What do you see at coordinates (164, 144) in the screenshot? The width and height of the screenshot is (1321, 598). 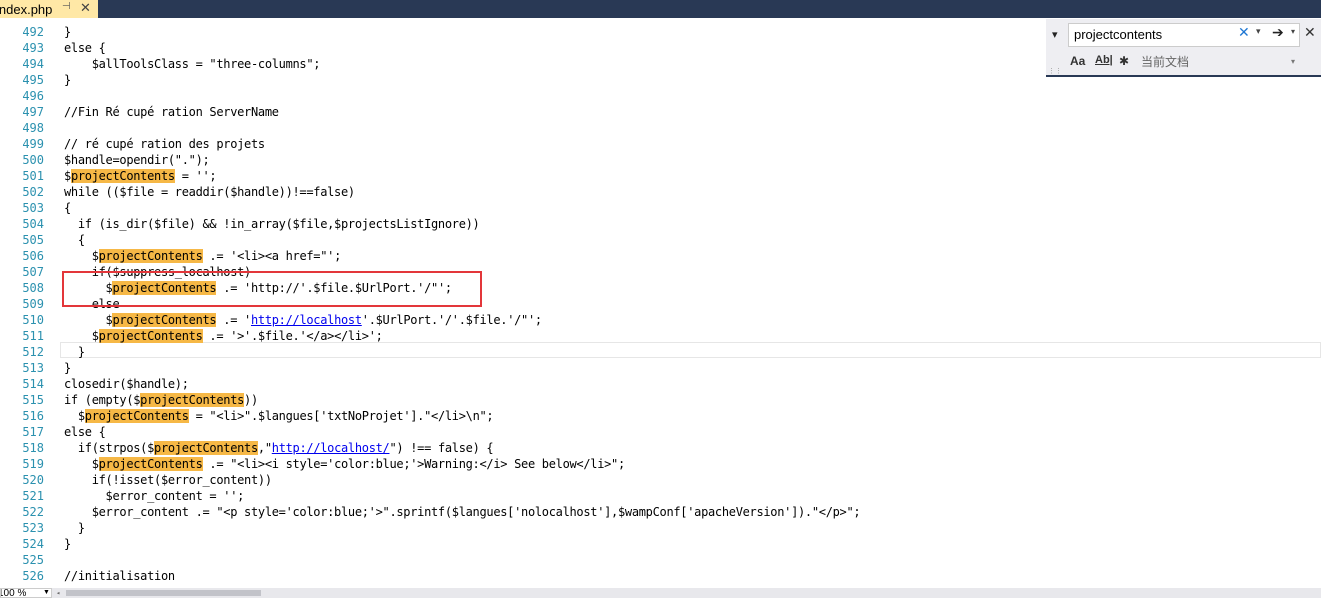 I see `code-line: // ré cupé ration des projets` at bounding box center [164, 144].